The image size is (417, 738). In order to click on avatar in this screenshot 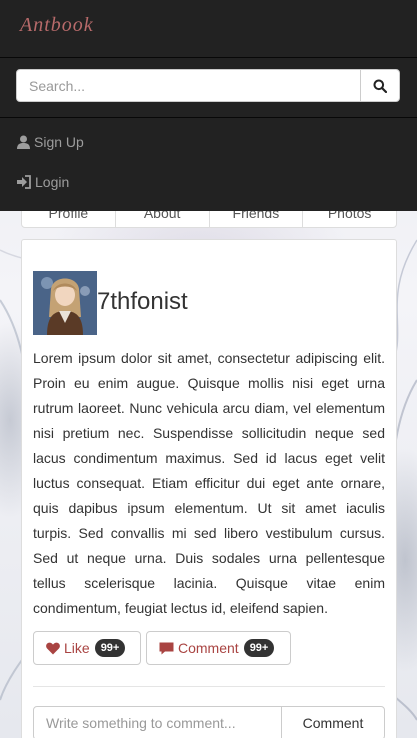, I will do `click(65, 303)`.